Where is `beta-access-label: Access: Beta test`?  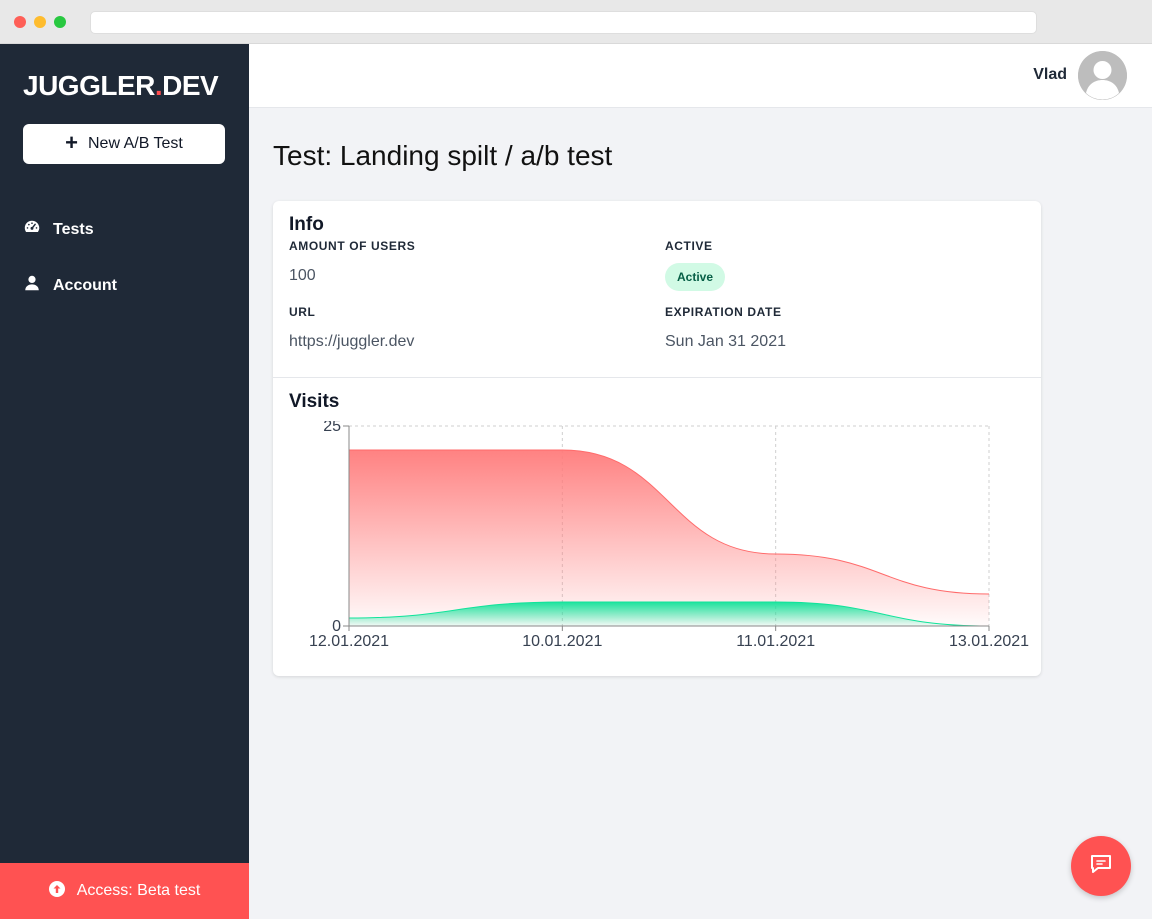 beta-access-label: Access: Beta test is located at coordinates (138, 890).